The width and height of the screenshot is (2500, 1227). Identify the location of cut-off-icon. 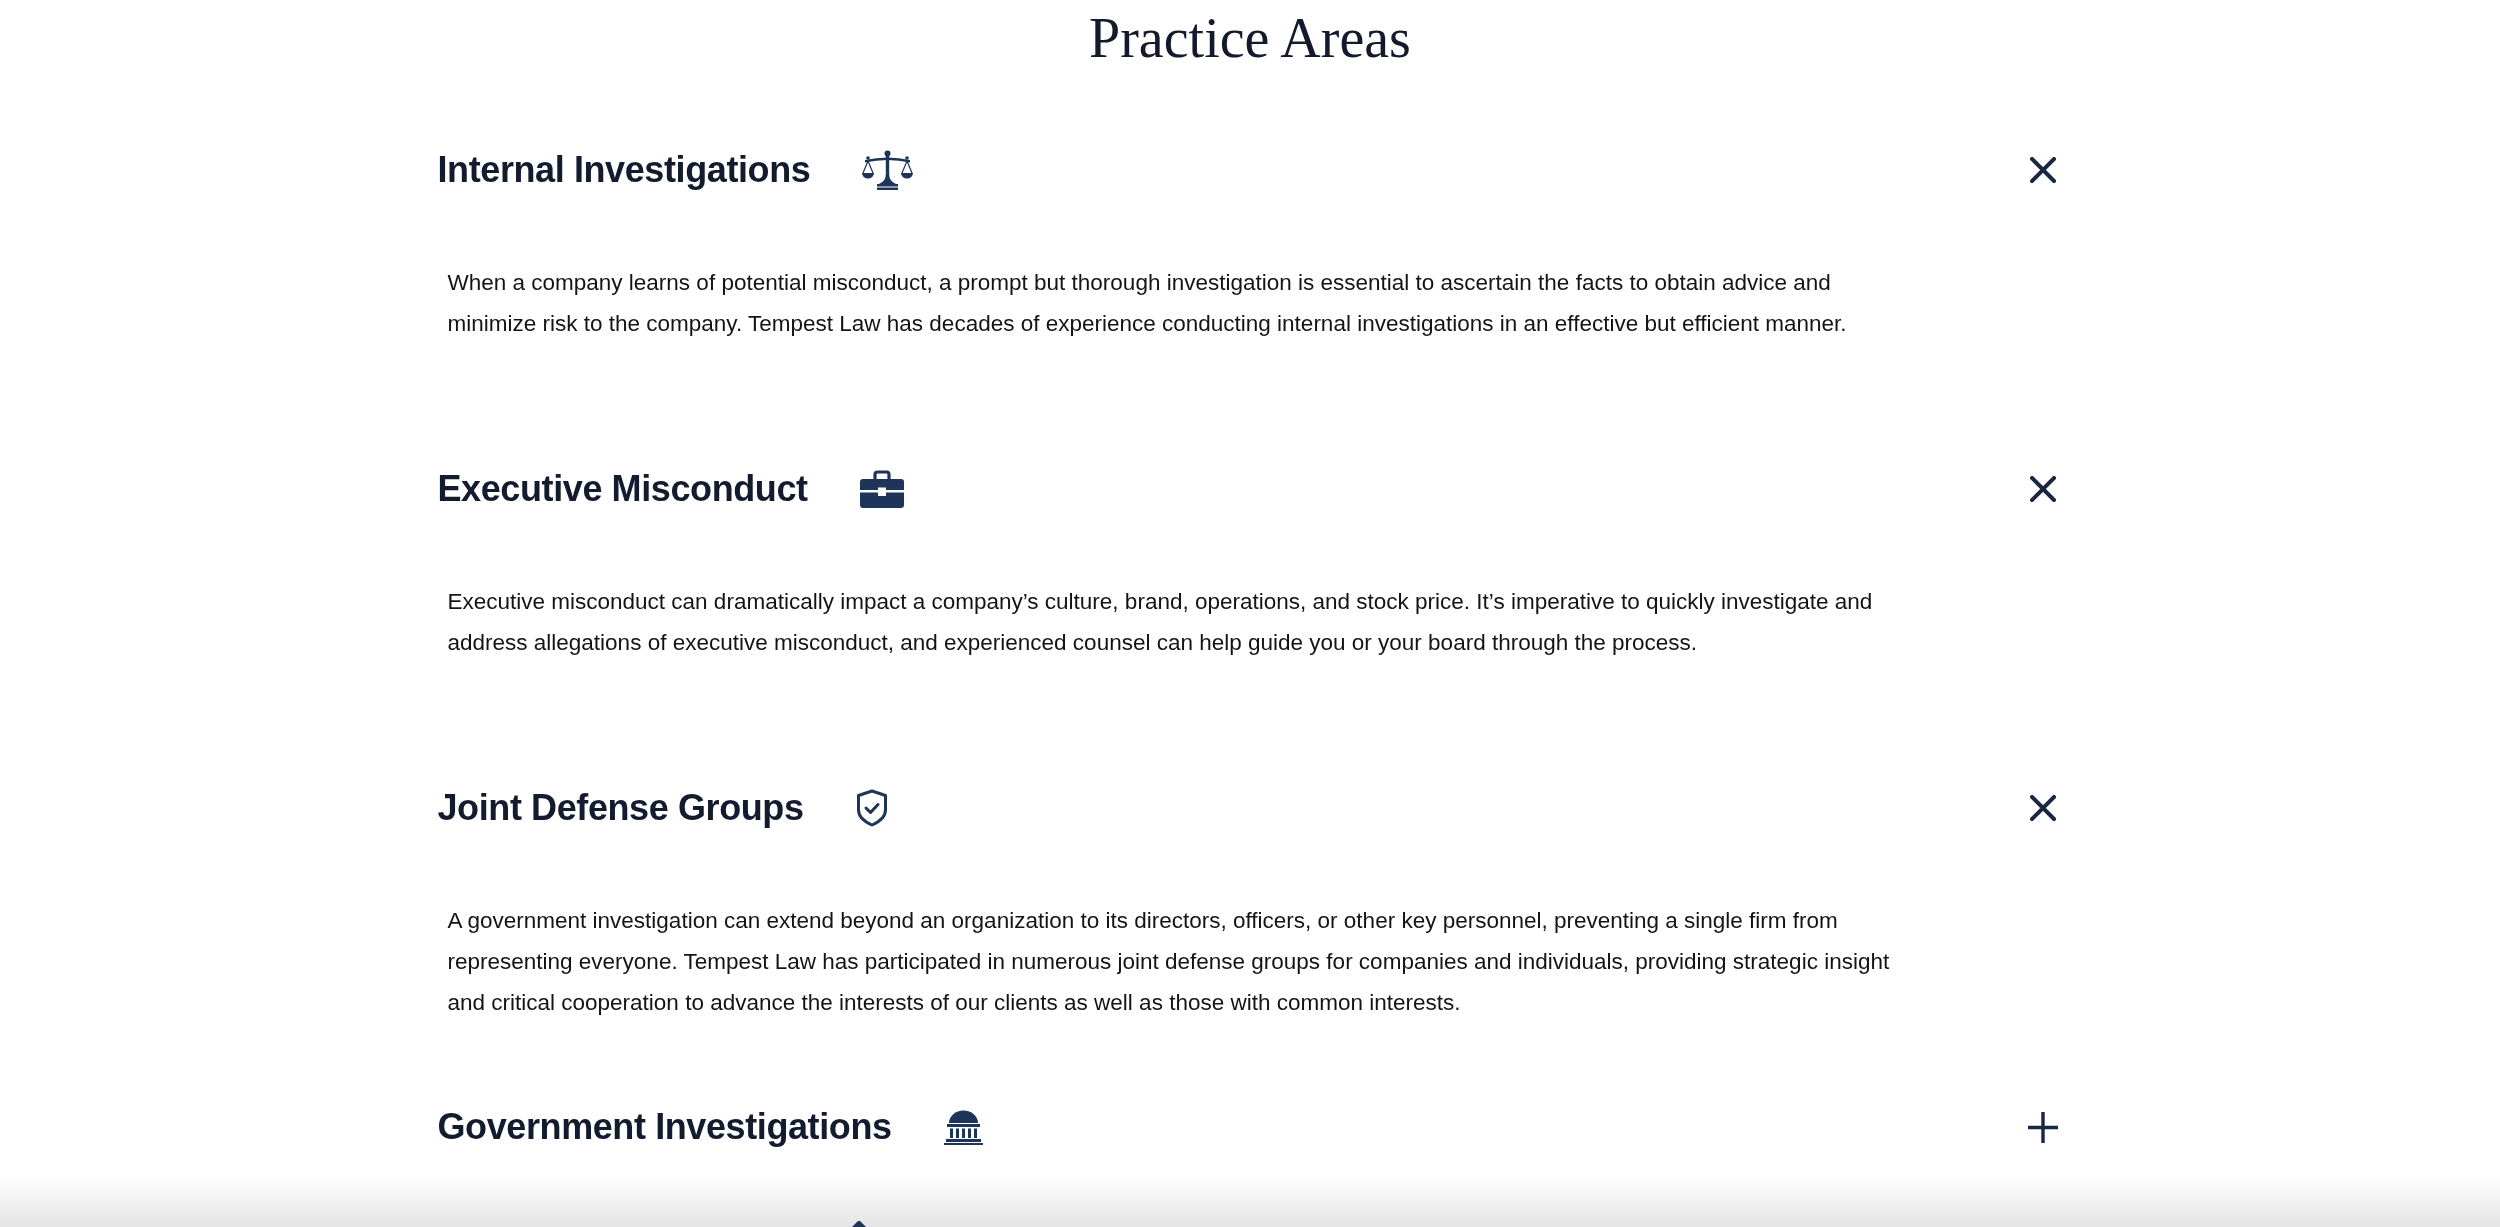
(859, 1223).